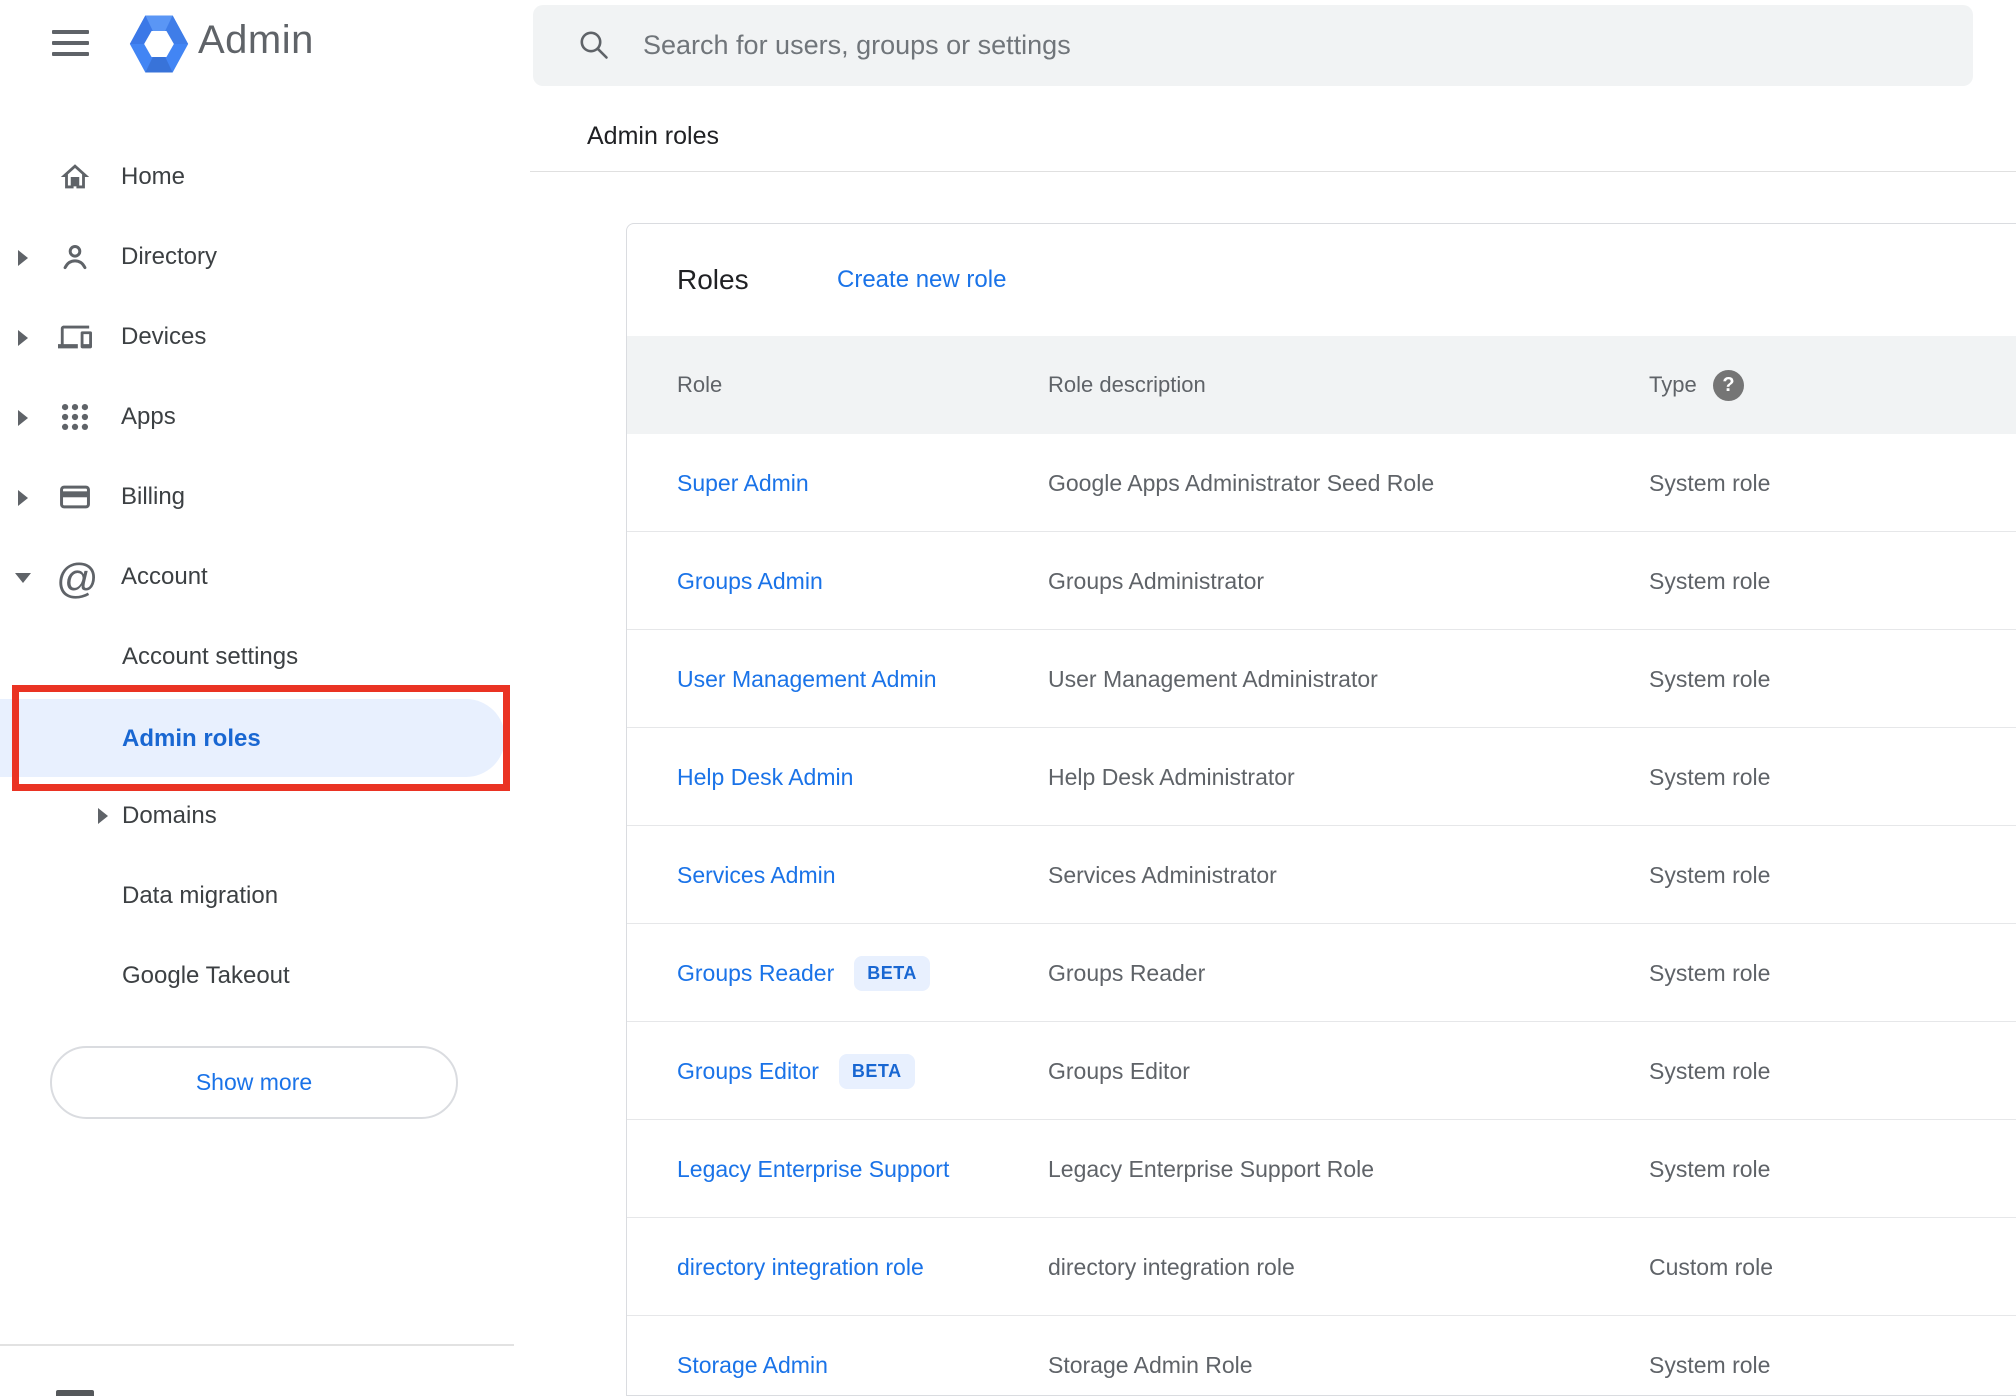 Image resolution: width=2016 pixels, height=1396 pixels. I want to click on role-description-cell: Storage Admin Role, so click(1150, 1365).